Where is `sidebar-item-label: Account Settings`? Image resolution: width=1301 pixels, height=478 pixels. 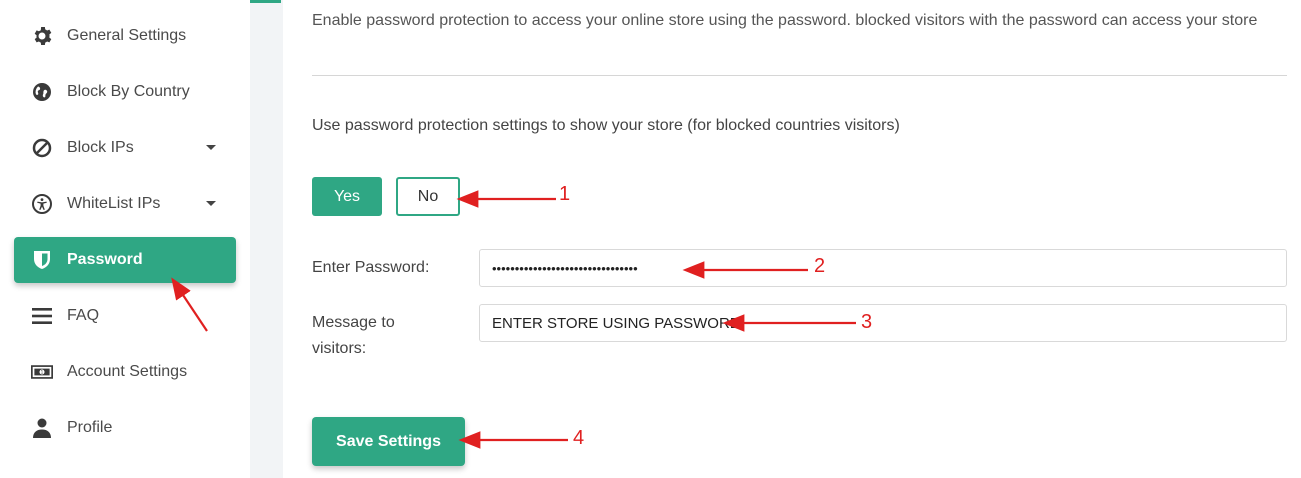
sidebar-item-label: Account Settings is located at coordinates (127, 371).